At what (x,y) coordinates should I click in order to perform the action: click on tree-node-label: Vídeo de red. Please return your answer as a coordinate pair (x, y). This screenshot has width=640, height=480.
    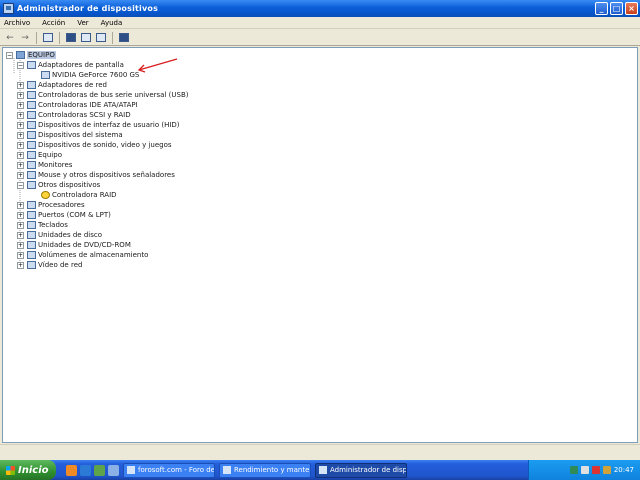
    Looking at the image, I should click on (60, 265).